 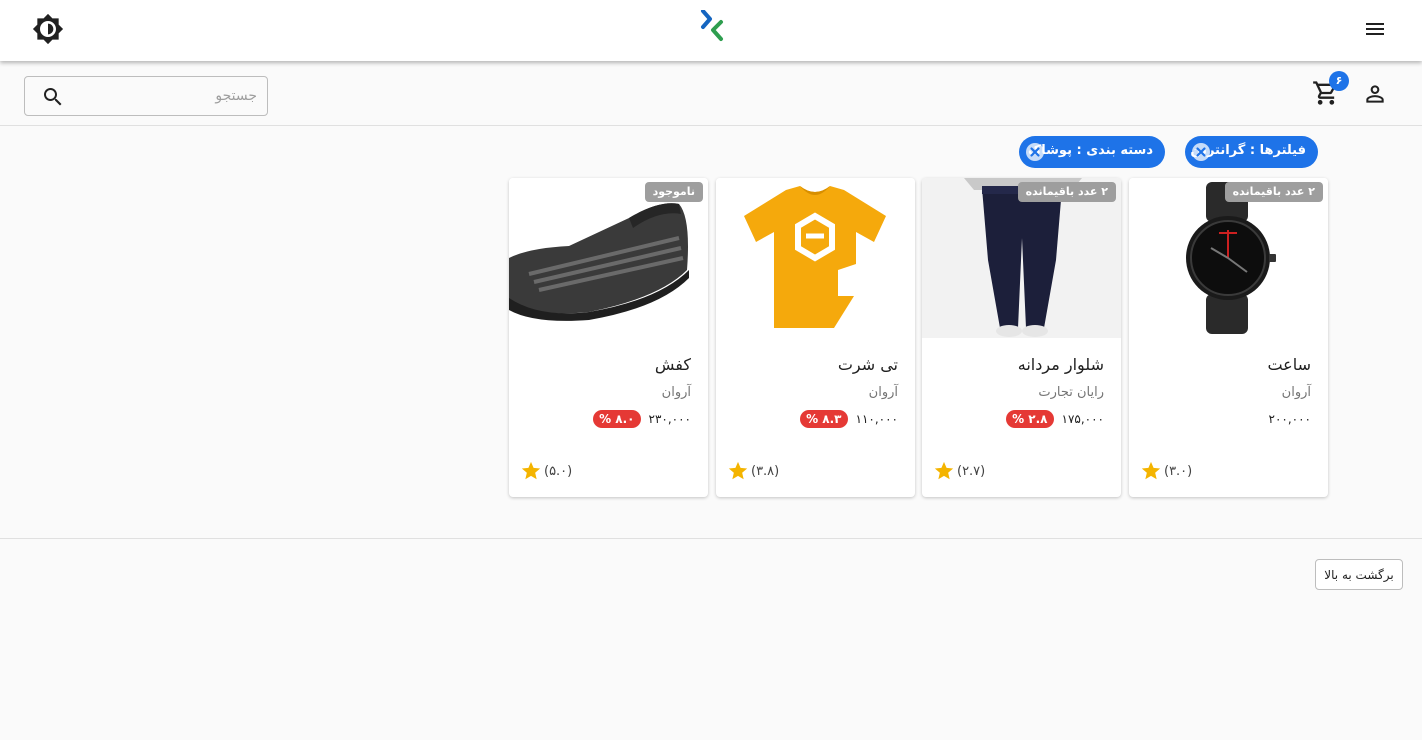 What do you see at coordinates (712, 25) in the screenshot?
I see `brand-logo` at bounding box center [712, 25].